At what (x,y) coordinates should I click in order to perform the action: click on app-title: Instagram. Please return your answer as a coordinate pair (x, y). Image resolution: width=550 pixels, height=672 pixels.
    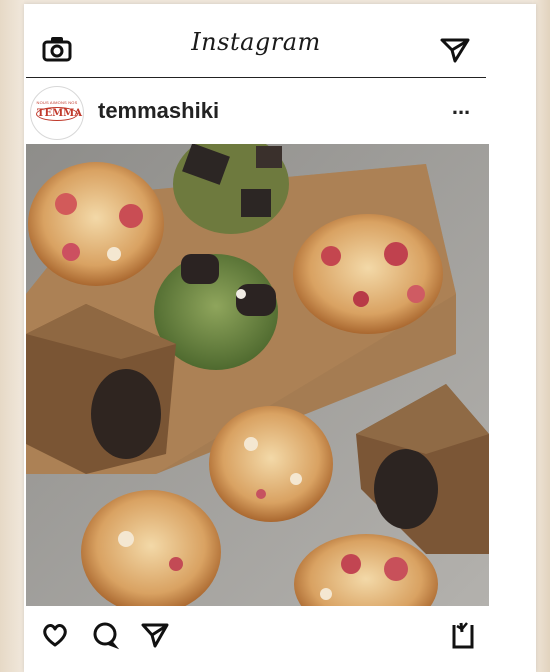
    Looking at the image, I should click on (256, 42).